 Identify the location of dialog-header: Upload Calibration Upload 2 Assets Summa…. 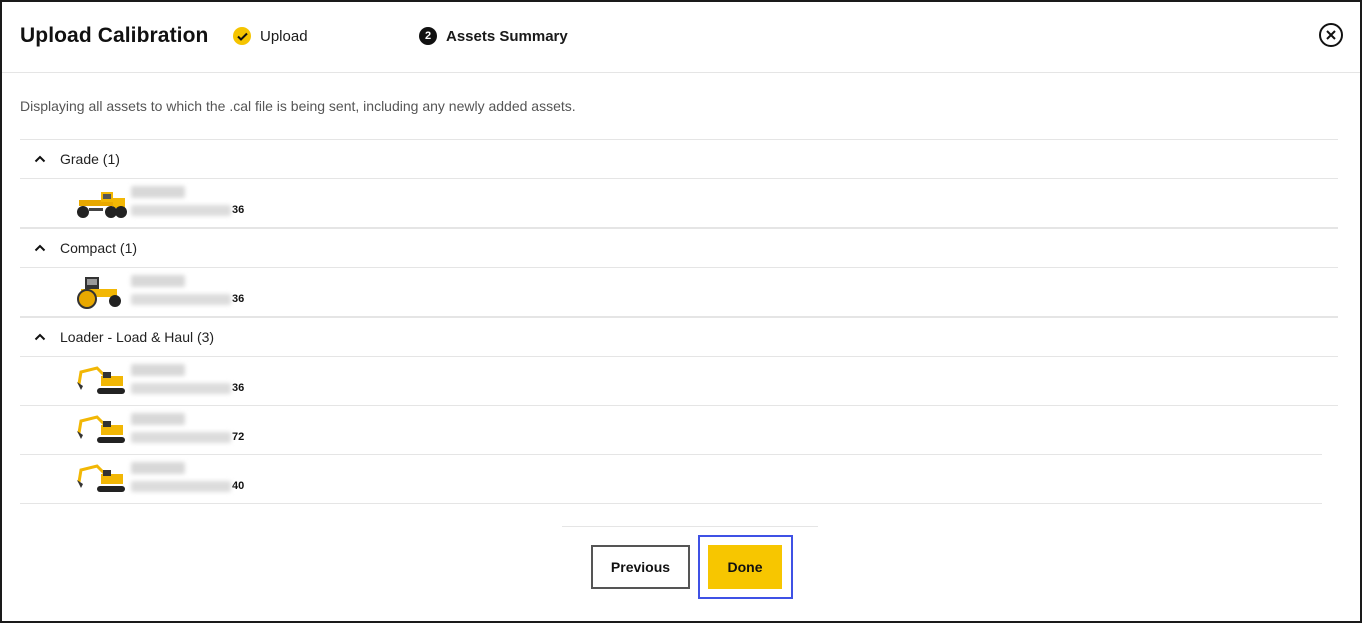
(681, 37).